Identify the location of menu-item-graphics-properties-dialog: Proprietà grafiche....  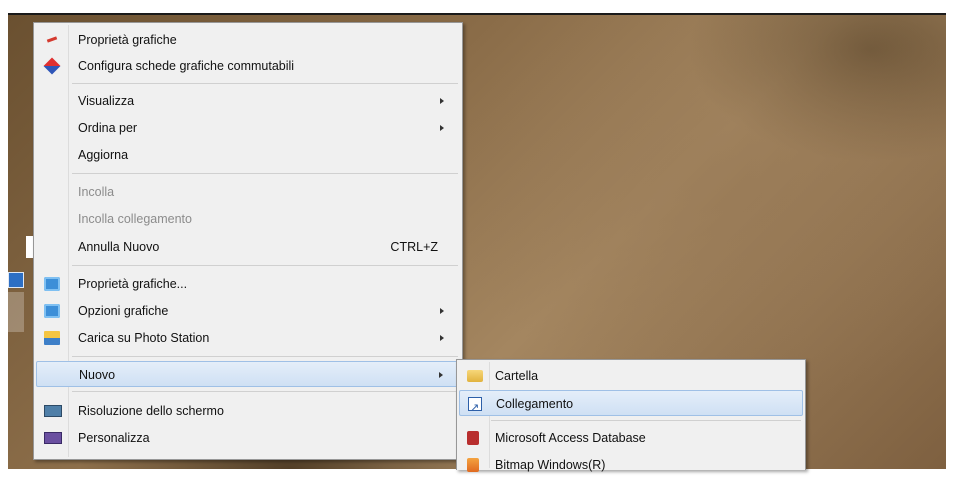
(248, 284).